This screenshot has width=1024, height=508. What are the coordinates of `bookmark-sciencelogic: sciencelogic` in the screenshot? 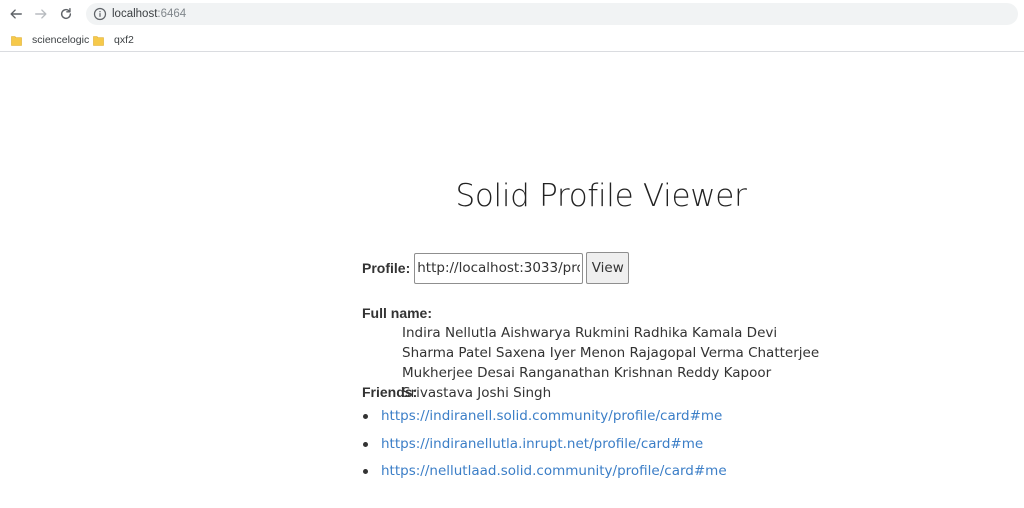 It's located at (50, 40).